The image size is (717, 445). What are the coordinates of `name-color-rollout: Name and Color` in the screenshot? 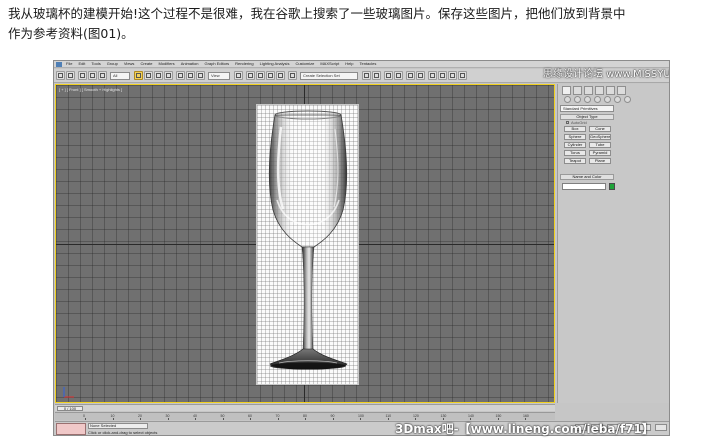 It's located at (587, 177).